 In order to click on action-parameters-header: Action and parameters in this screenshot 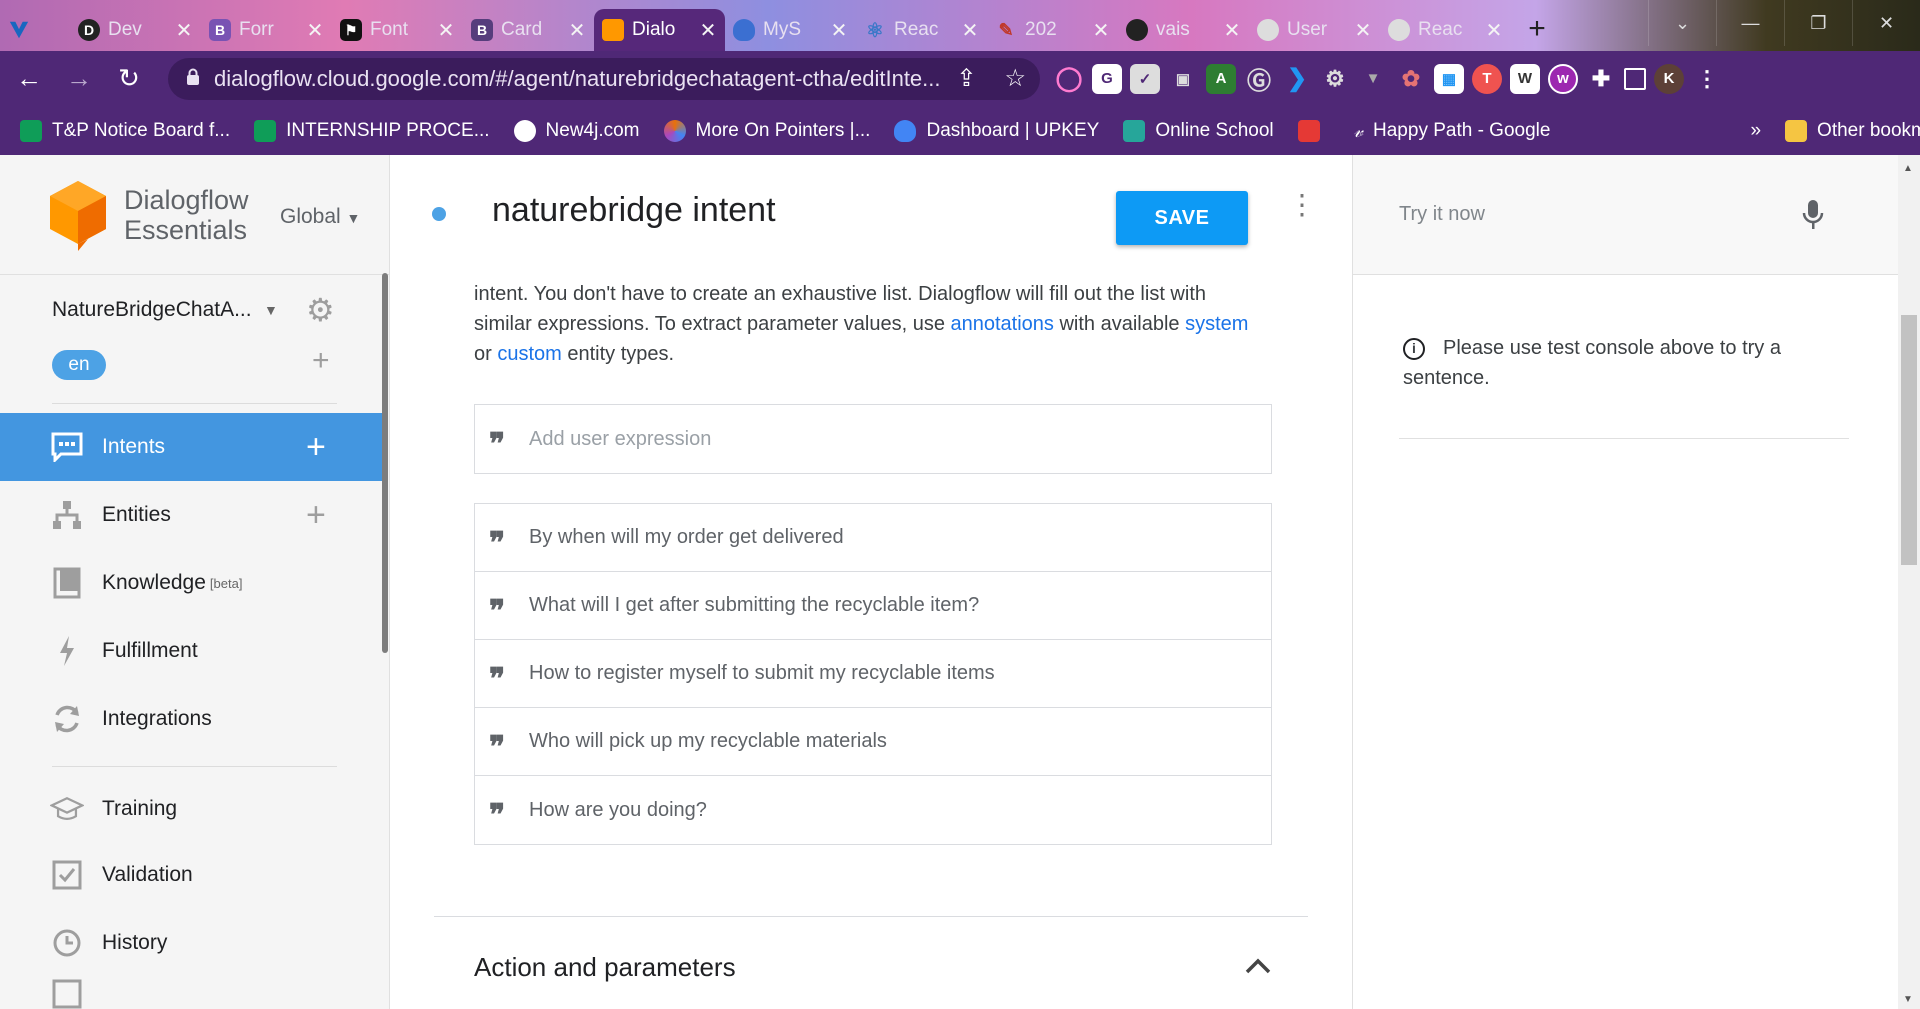, I will do `click(605, 967)`.